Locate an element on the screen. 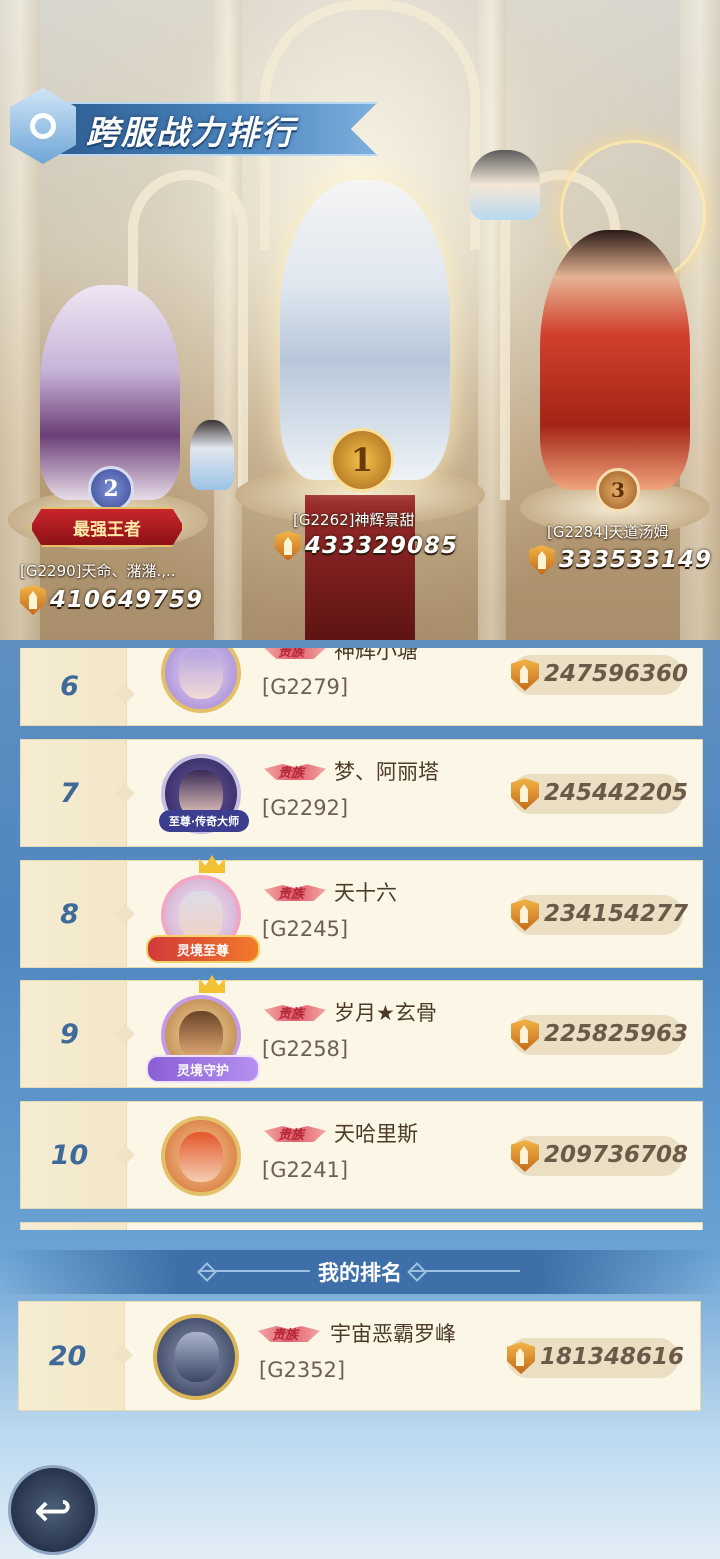 The height and width of the screenshot is (1559, 720). player-name: 天十六 is located at coordinates (365, 893).